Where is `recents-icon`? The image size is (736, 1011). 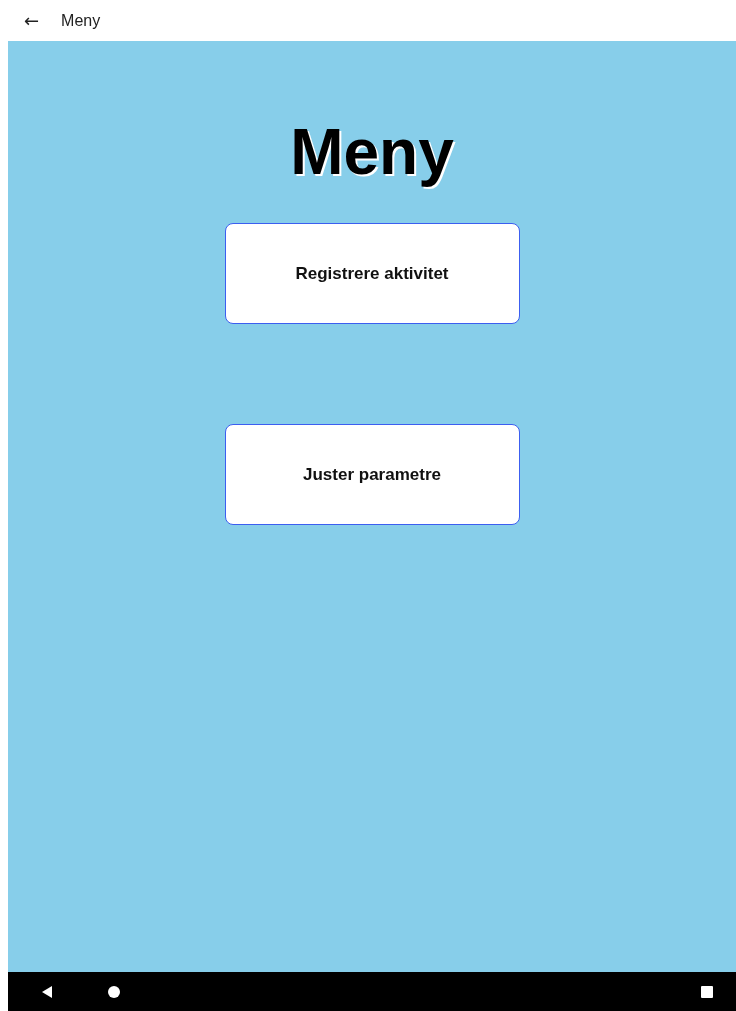
recents-icon is located at coordinates (707, 991).